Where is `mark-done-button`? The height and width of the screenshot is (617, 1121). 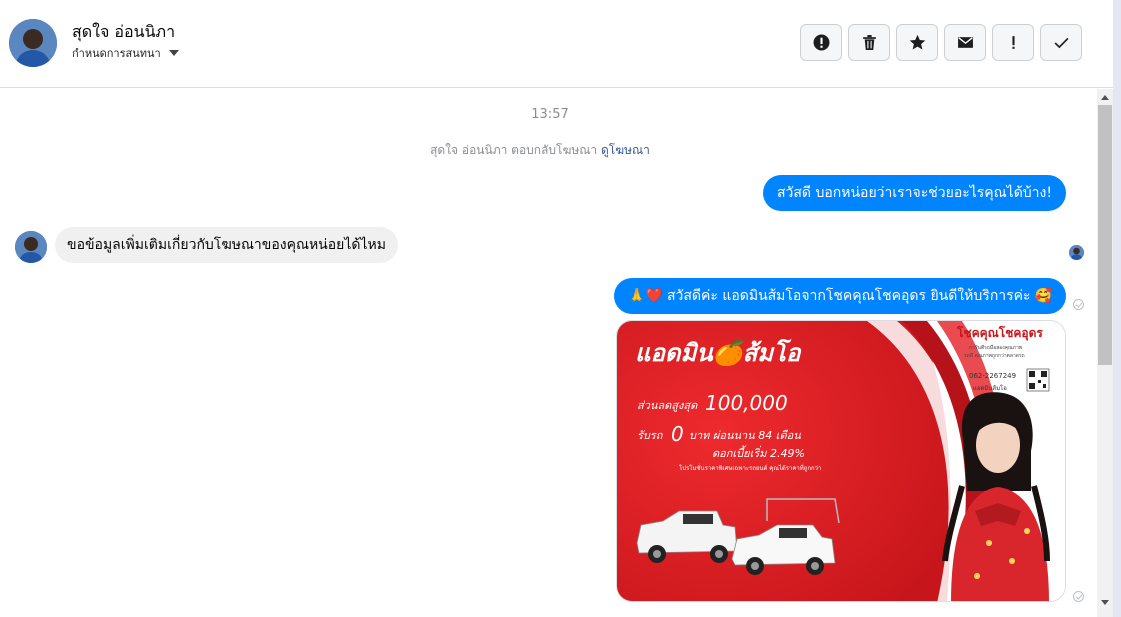
mark-done-button is located at coordinates (1061, 42).